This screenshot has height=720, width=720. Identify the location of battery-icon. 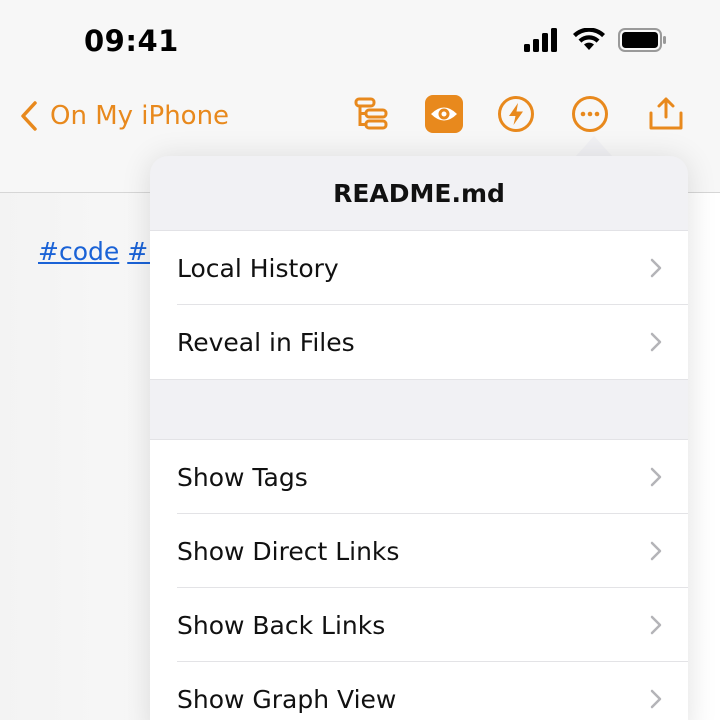
(643, 42).